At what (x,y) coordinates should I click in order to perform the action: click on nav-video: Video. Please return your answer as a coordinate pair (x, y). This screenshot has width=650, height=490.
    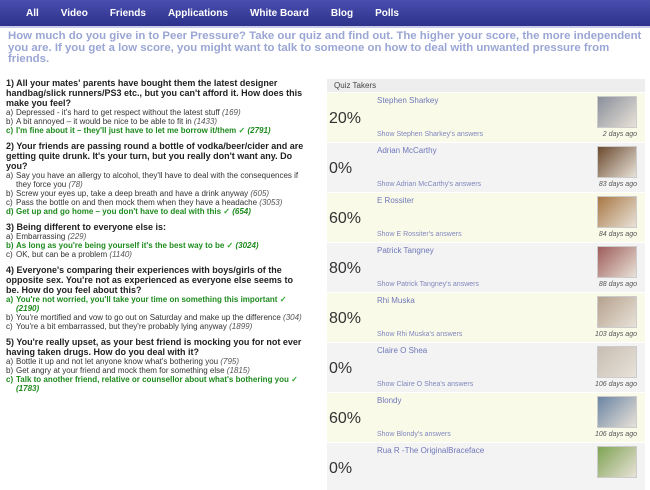
    Looking at the image, I should click on (74, 13).